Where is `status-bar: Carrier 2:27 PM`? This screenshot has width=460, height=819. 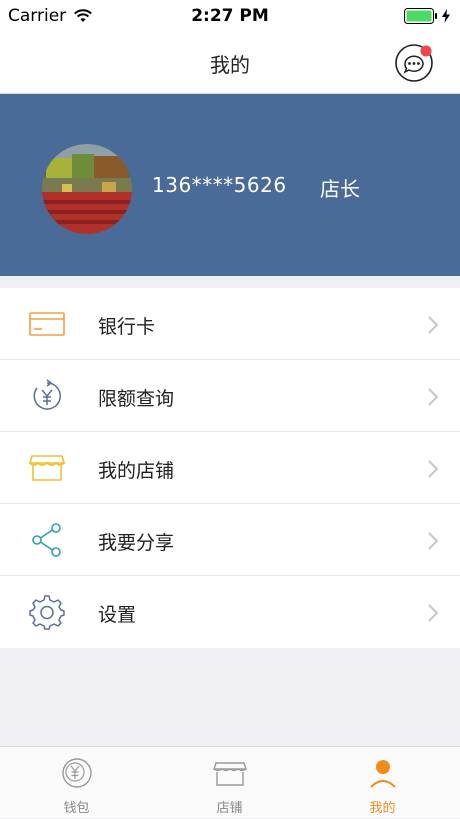
status-bar: Carrier 2:27 PM is located at coordinates (230, 16).